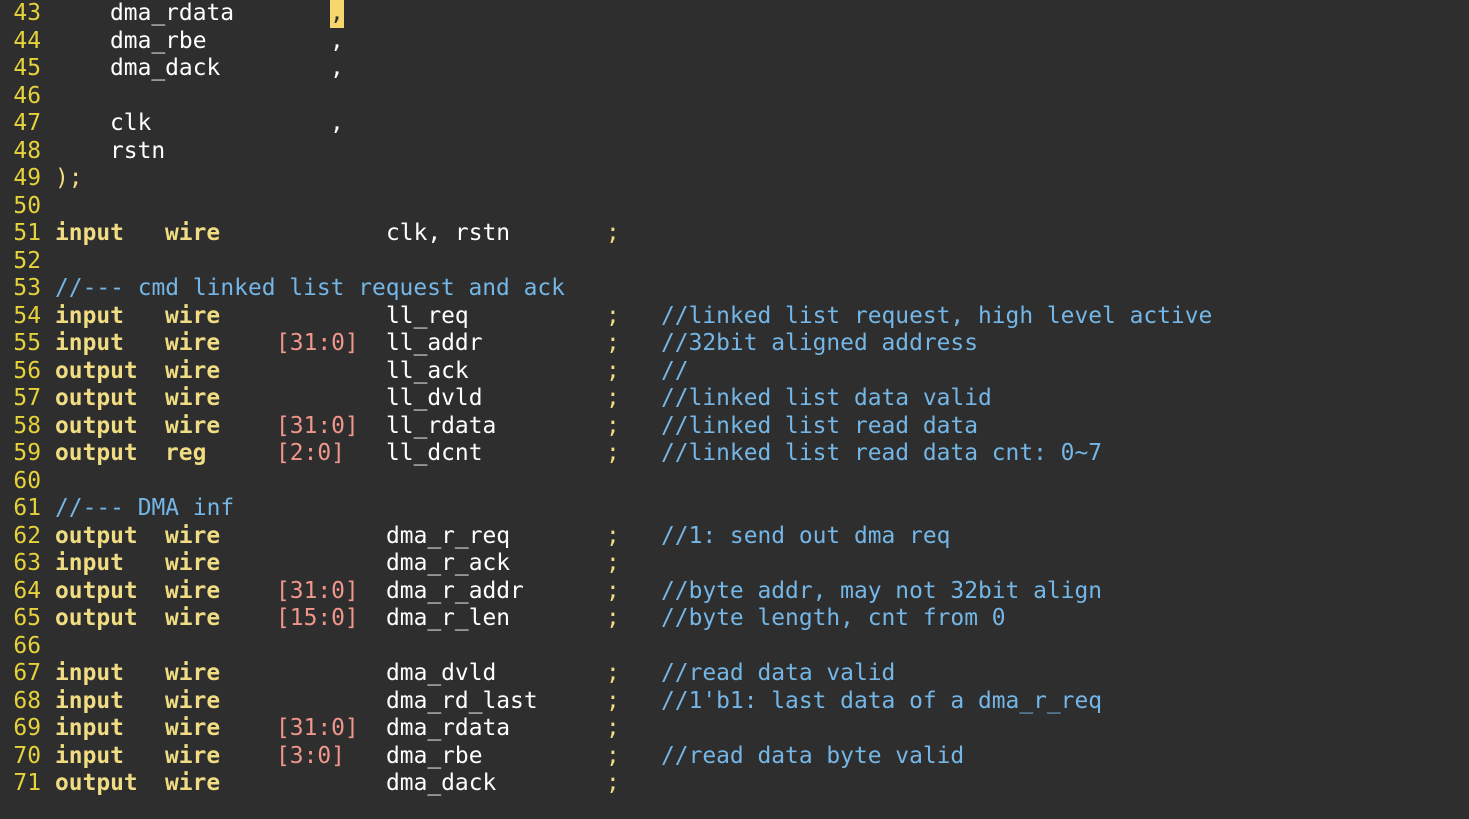  Describe the element at coordinates (27, 453) in the screenshot. I see `line-number: 59` at that location.